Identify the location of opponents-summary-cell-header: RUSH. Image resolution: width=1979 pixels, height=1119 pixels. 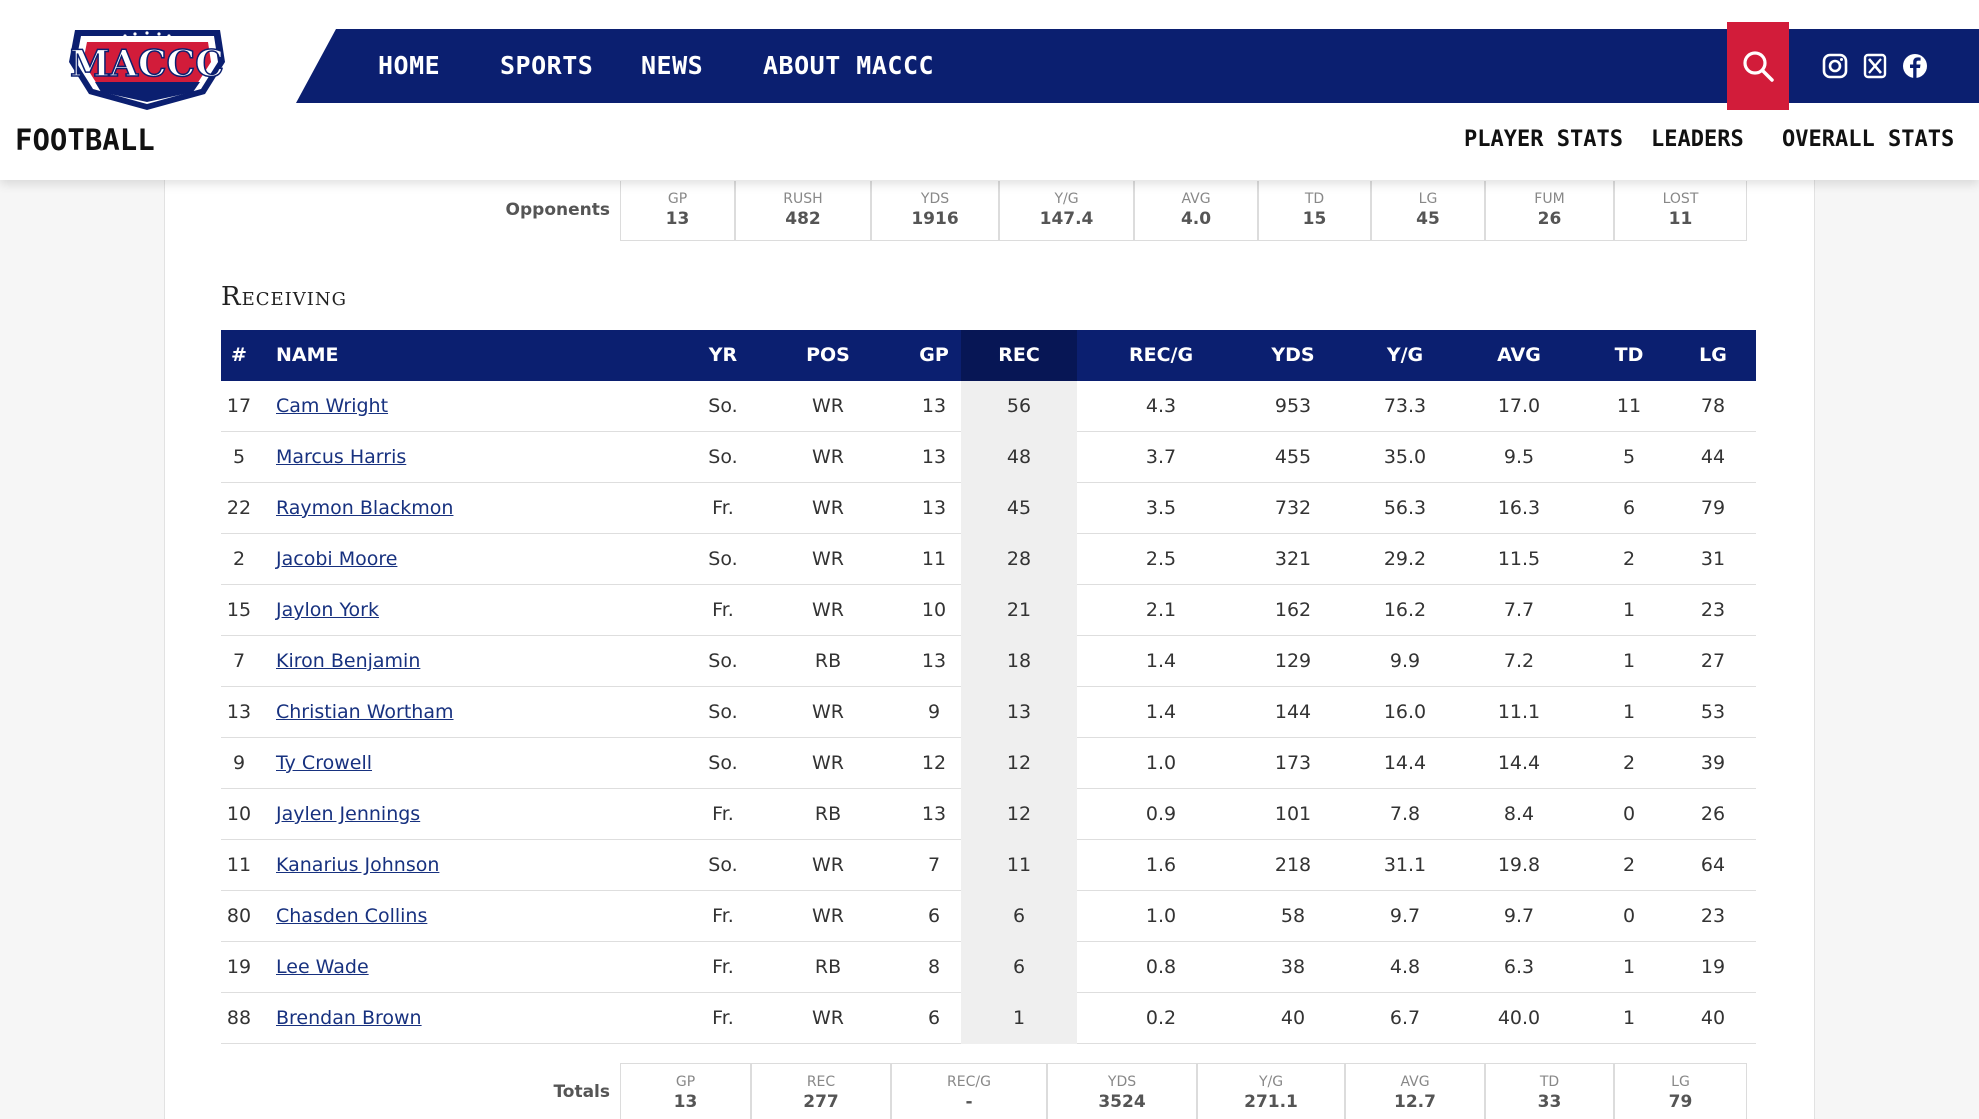
(803, 199).